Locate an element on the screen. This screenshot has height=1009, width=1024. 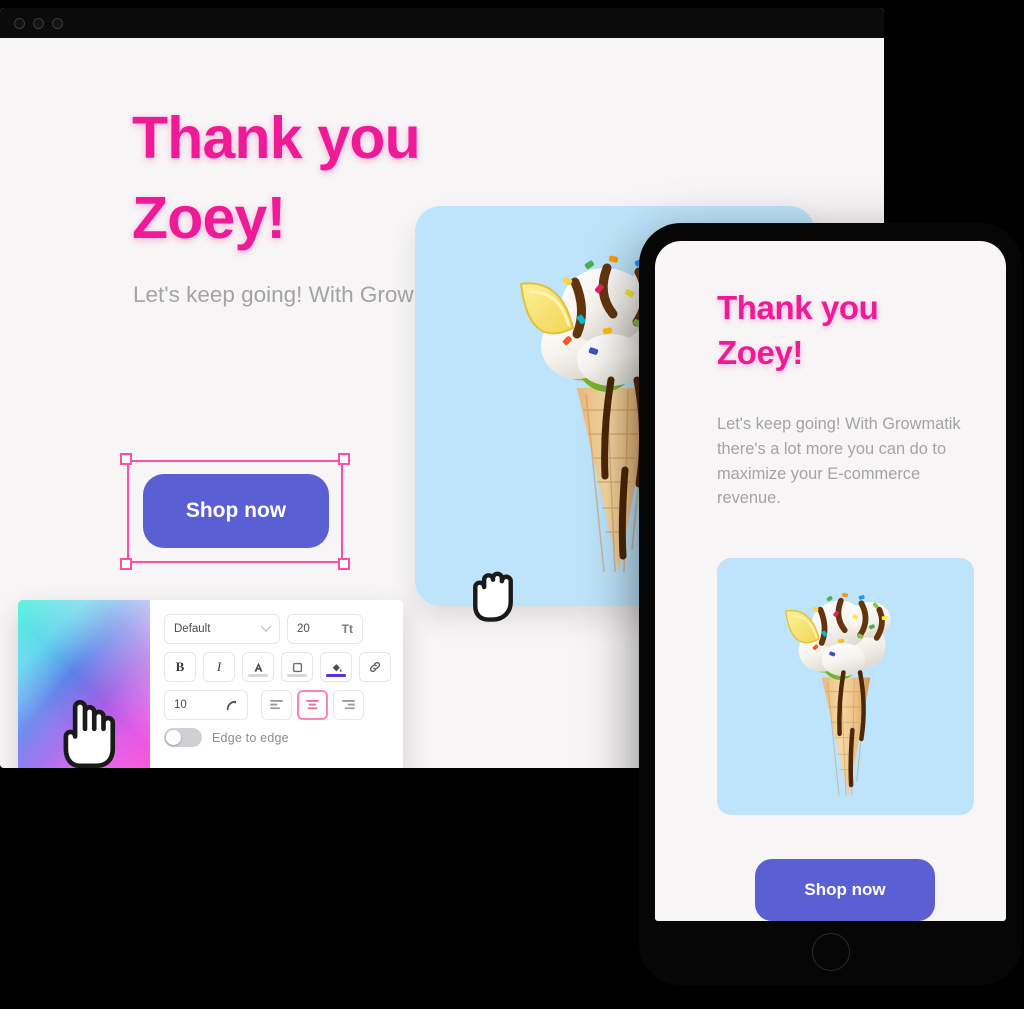
bold-button: B is located at coordinates (180, 667).